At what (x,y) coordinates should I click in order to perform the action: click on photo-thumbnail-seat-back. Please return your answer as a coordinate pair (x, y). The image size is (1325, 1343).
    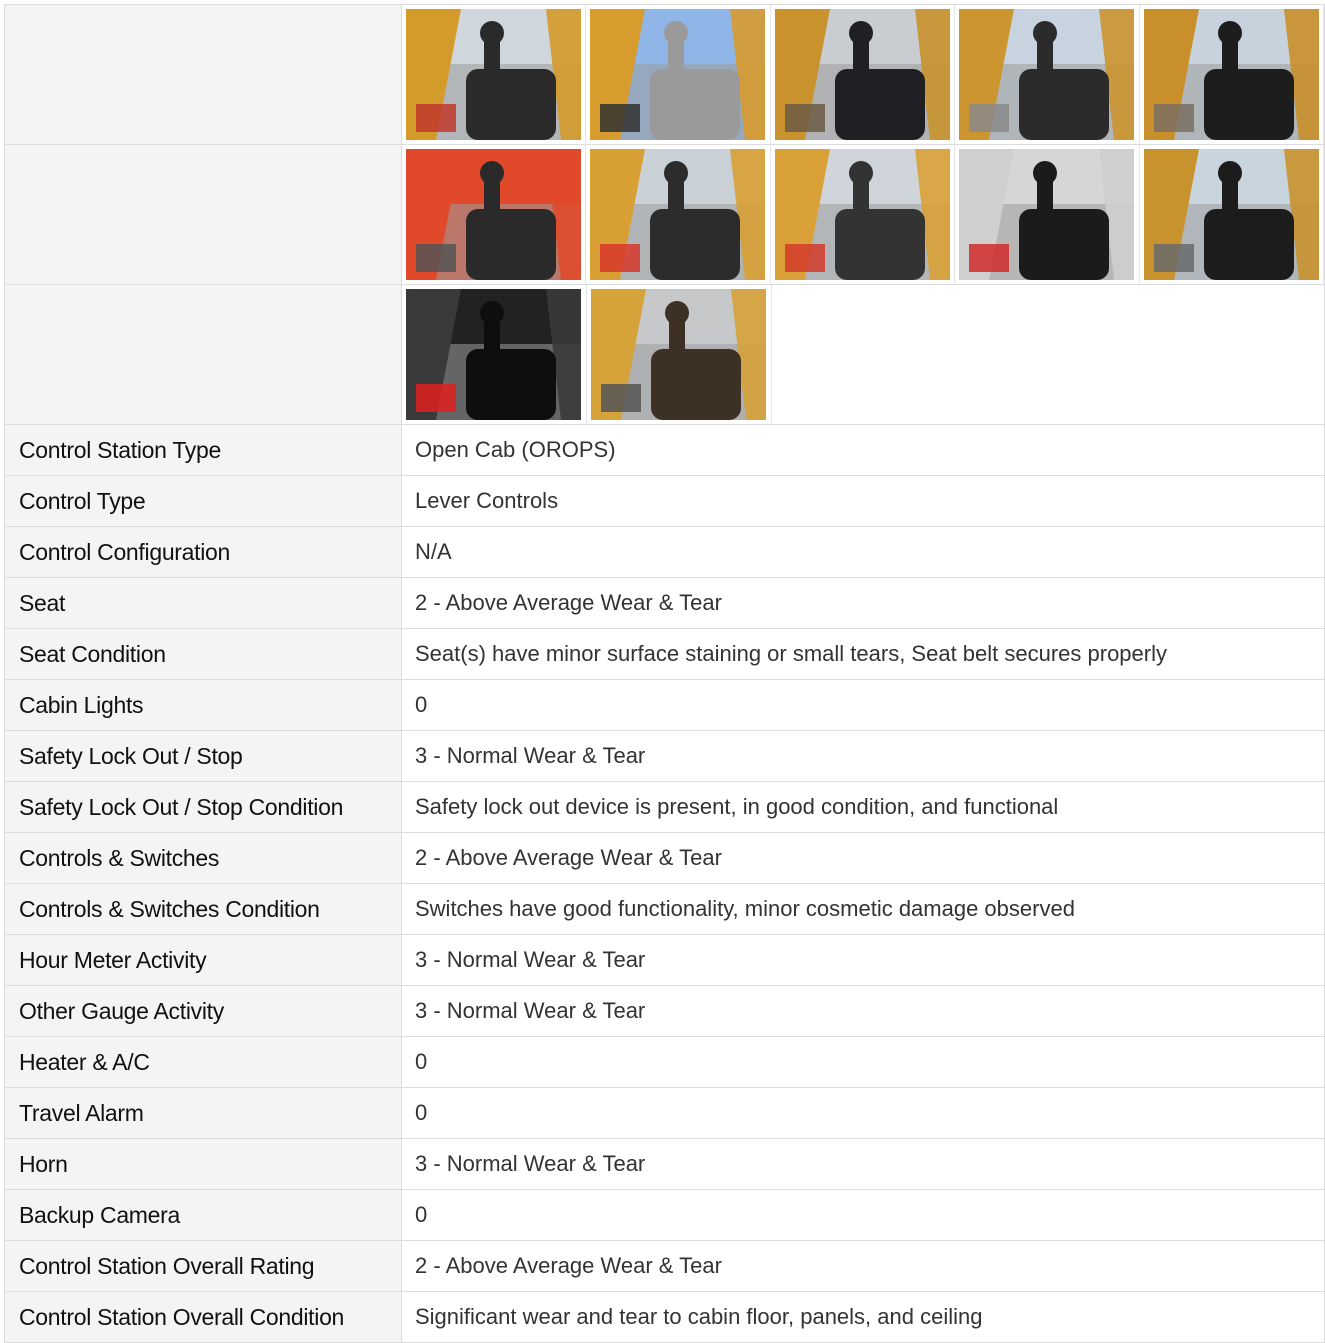
    Looking at the image, I should click on (863, 74).